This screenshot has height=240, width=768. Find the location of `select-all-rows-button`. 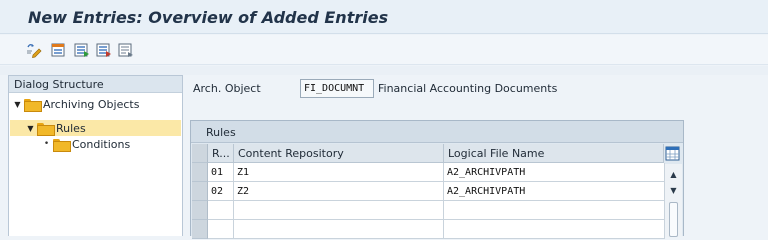

select-all-rows-button is located at coordinates (200, 153).